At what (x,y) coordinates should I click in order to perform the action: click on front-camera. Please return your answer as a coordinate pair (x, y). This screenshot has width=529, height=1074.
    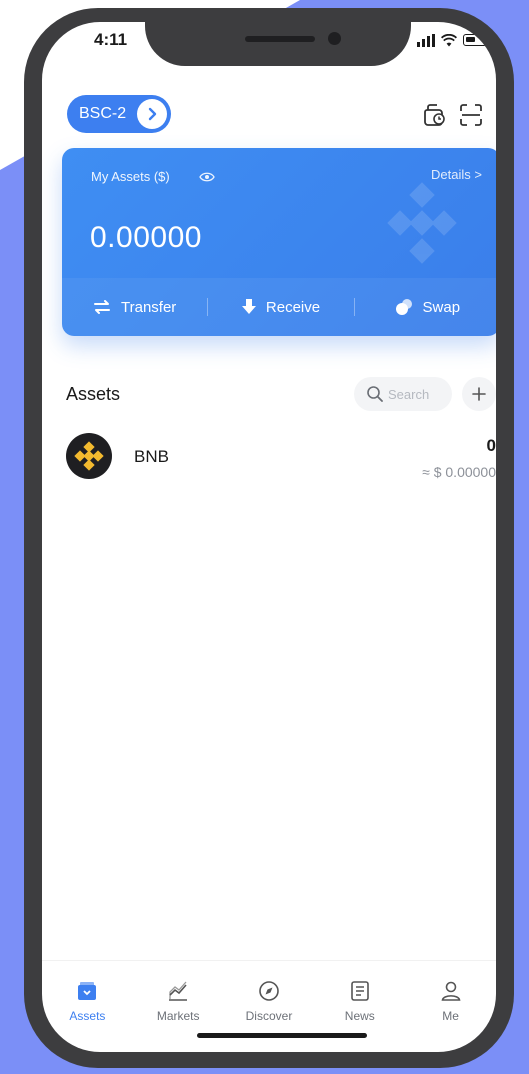
    Looking at the image, I should click on (334, 38).